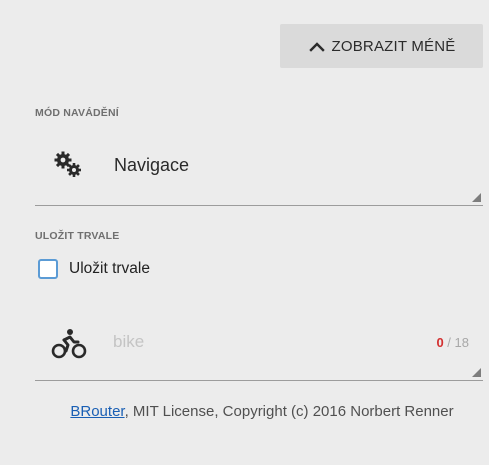 The height and width of the screenshot is (465, 498). Describe the element at coordinates (69, 344) in the screenshot. I see `bike-icon` at that location.